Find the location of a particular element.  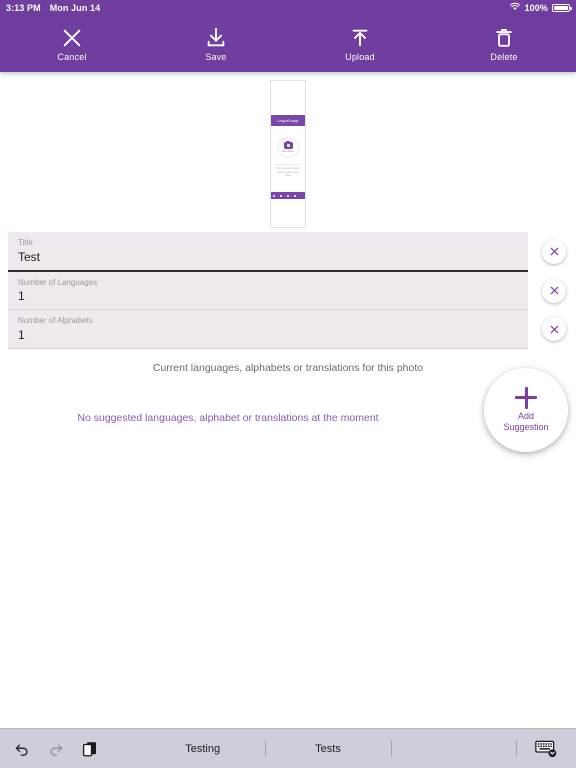

upload-button-label: Upload is located at coordinates (360, 56).